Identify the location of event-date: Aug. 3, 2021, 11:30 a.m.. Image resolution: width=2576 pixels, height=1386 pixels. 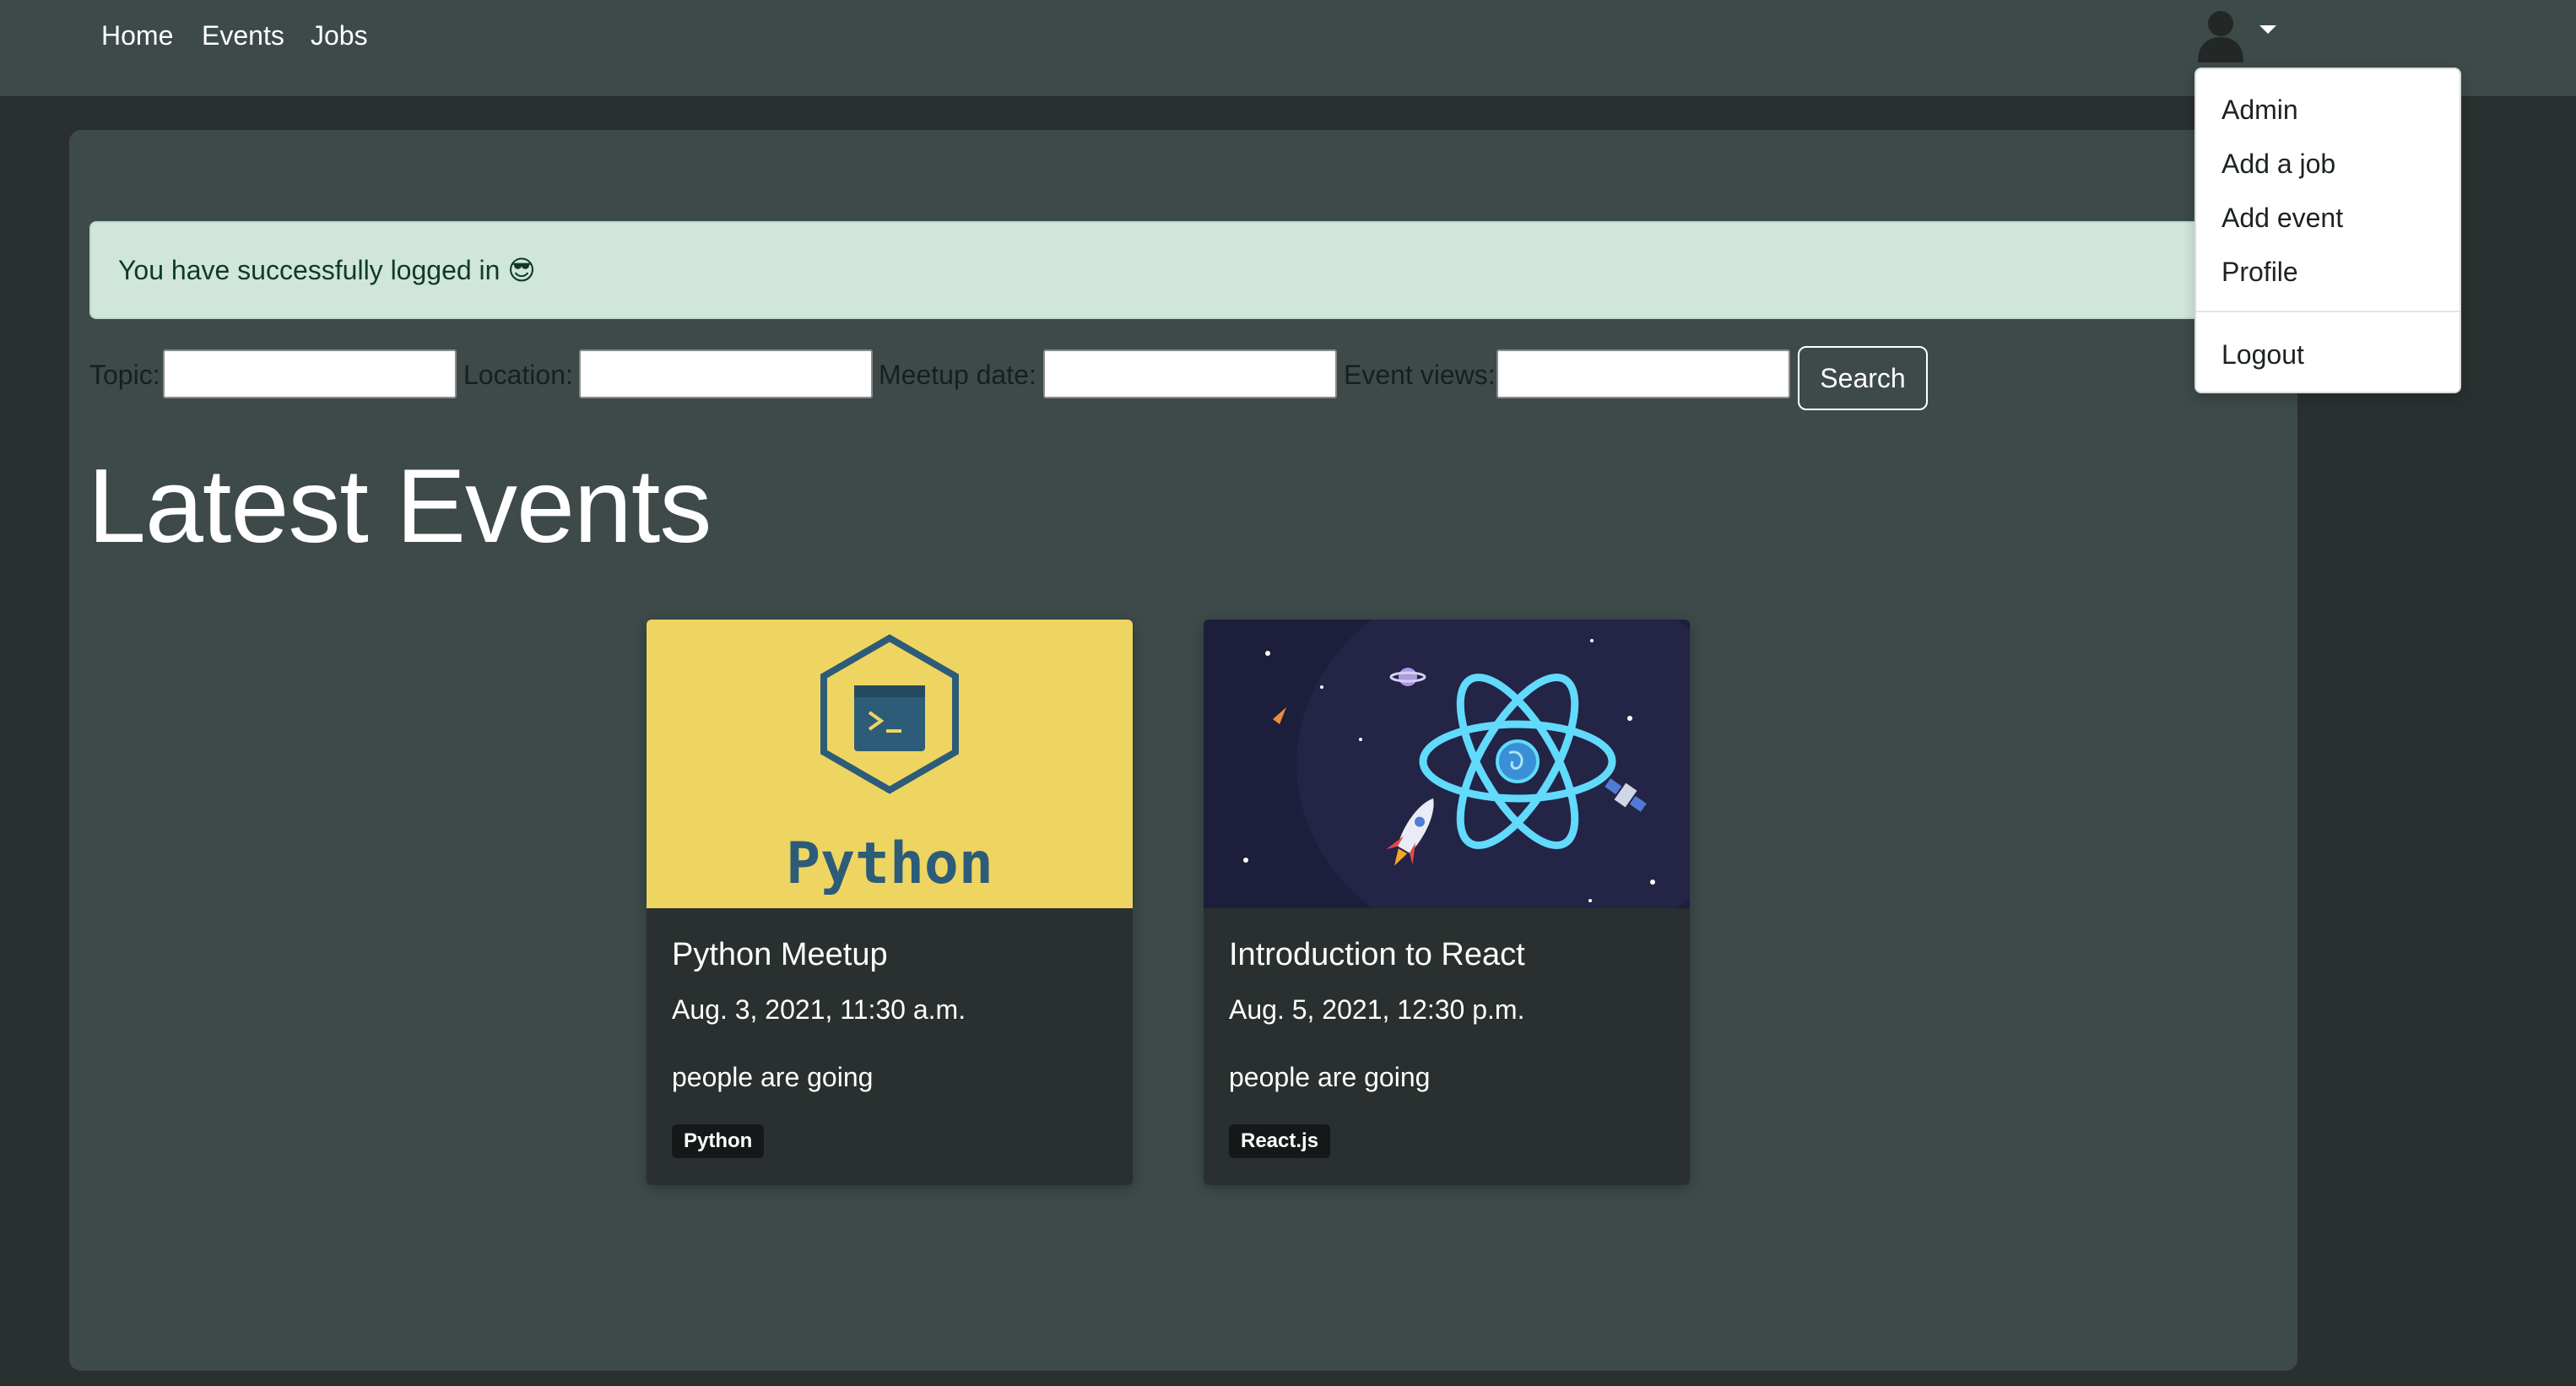
(819, 1010).